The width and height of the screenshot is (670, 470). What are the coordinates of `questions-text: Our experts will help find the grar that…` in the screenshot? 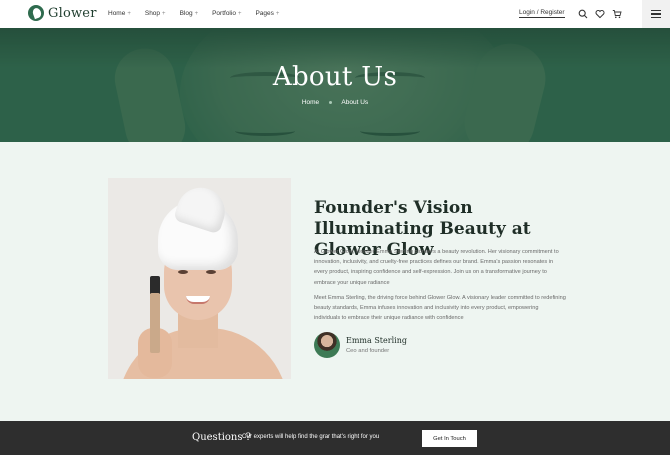 It's located at (311, 437).